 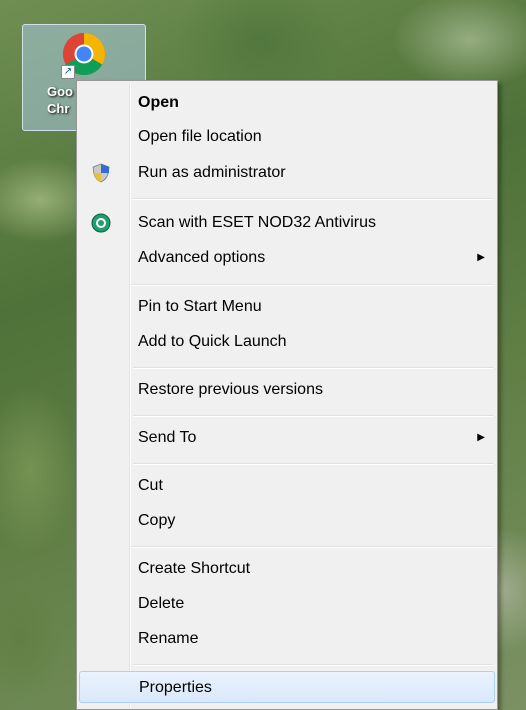 I want to click on menu-item-label: Add to Quick Launch, so click(x=212, y=341).